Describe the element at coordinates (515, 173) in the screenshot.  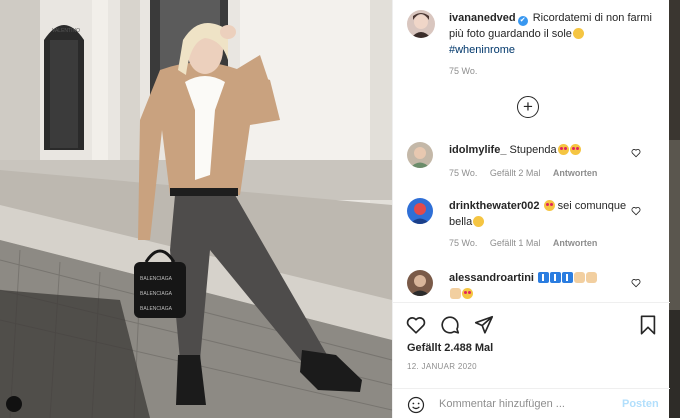
I see `comment-likes: Gefällt 2 Mal` at that location.